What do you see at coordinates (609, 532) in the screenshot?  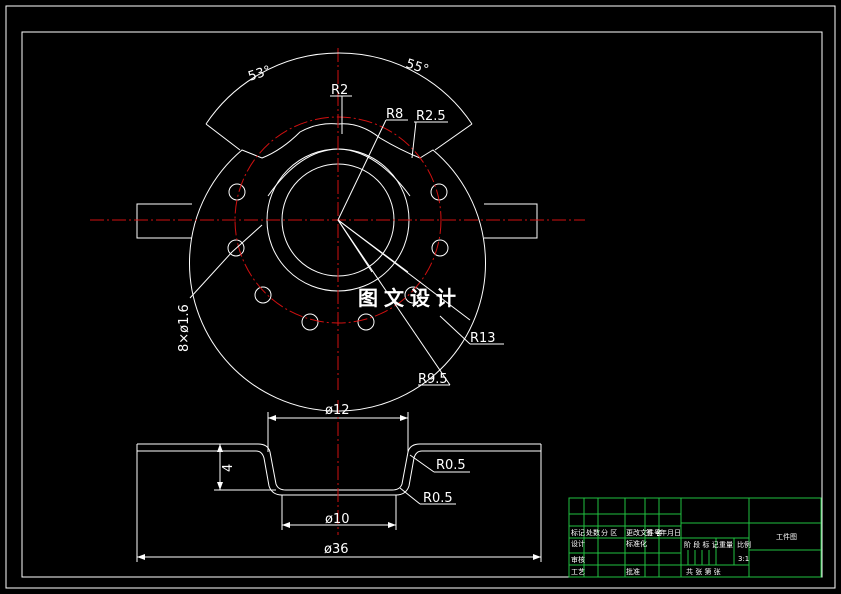 I see `tb-r1-c3: 分 区` at bounding box center [609, 532].